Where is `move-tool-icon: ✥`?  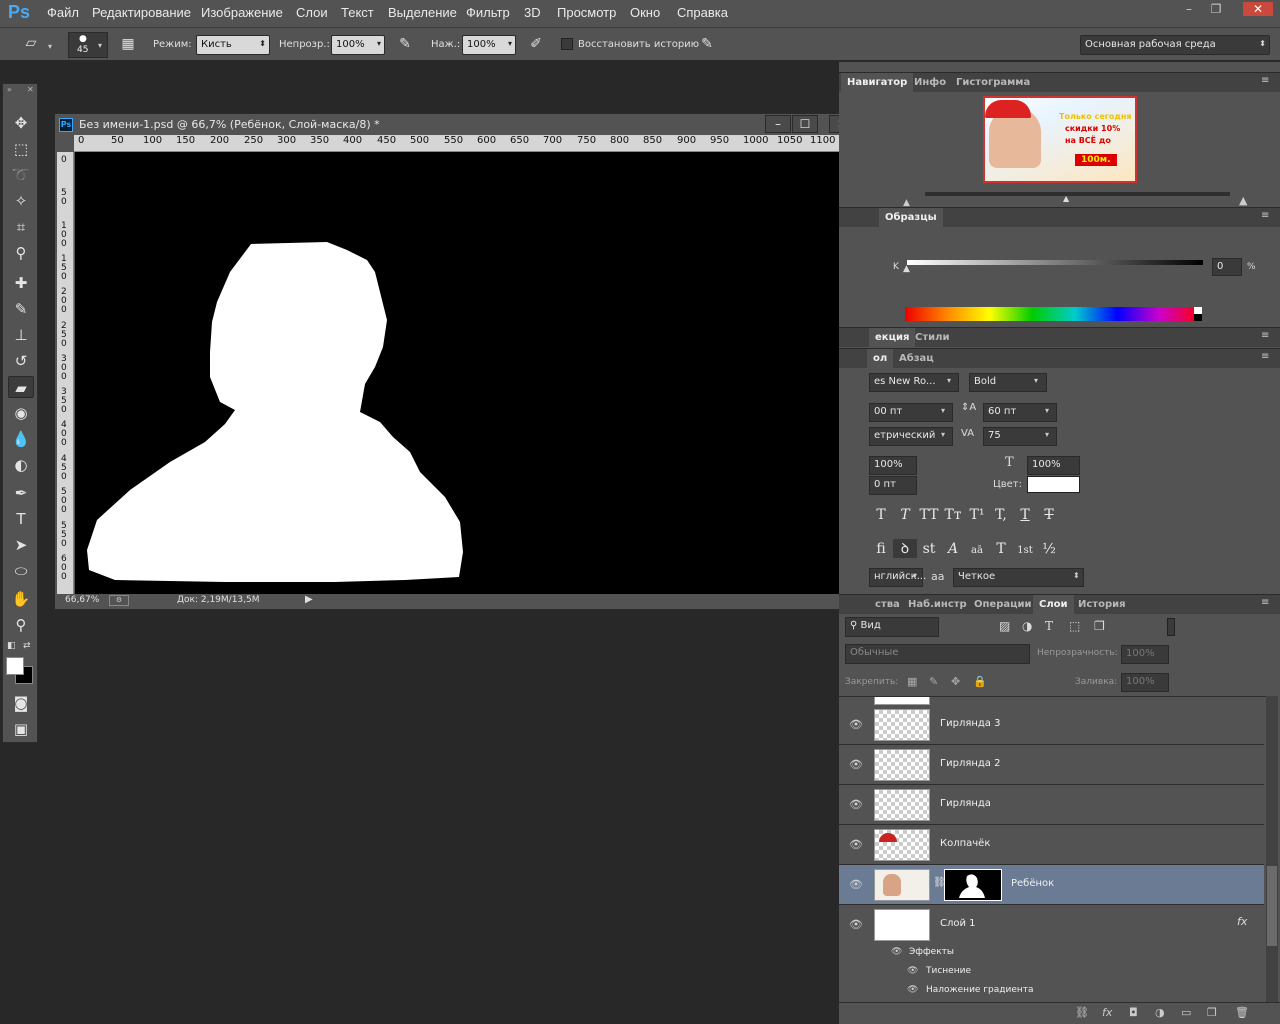 move-tool-icon: ✥ is located at coordinates (21, 123).